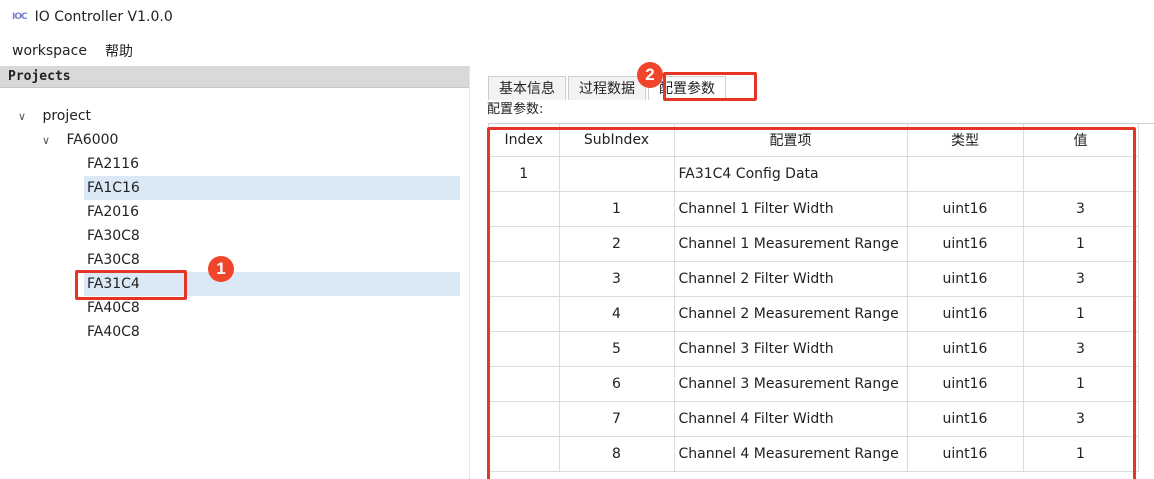  I want to click on table-row: 8 Channel 4 Measurement Range uint16 1, so click(814, 454).